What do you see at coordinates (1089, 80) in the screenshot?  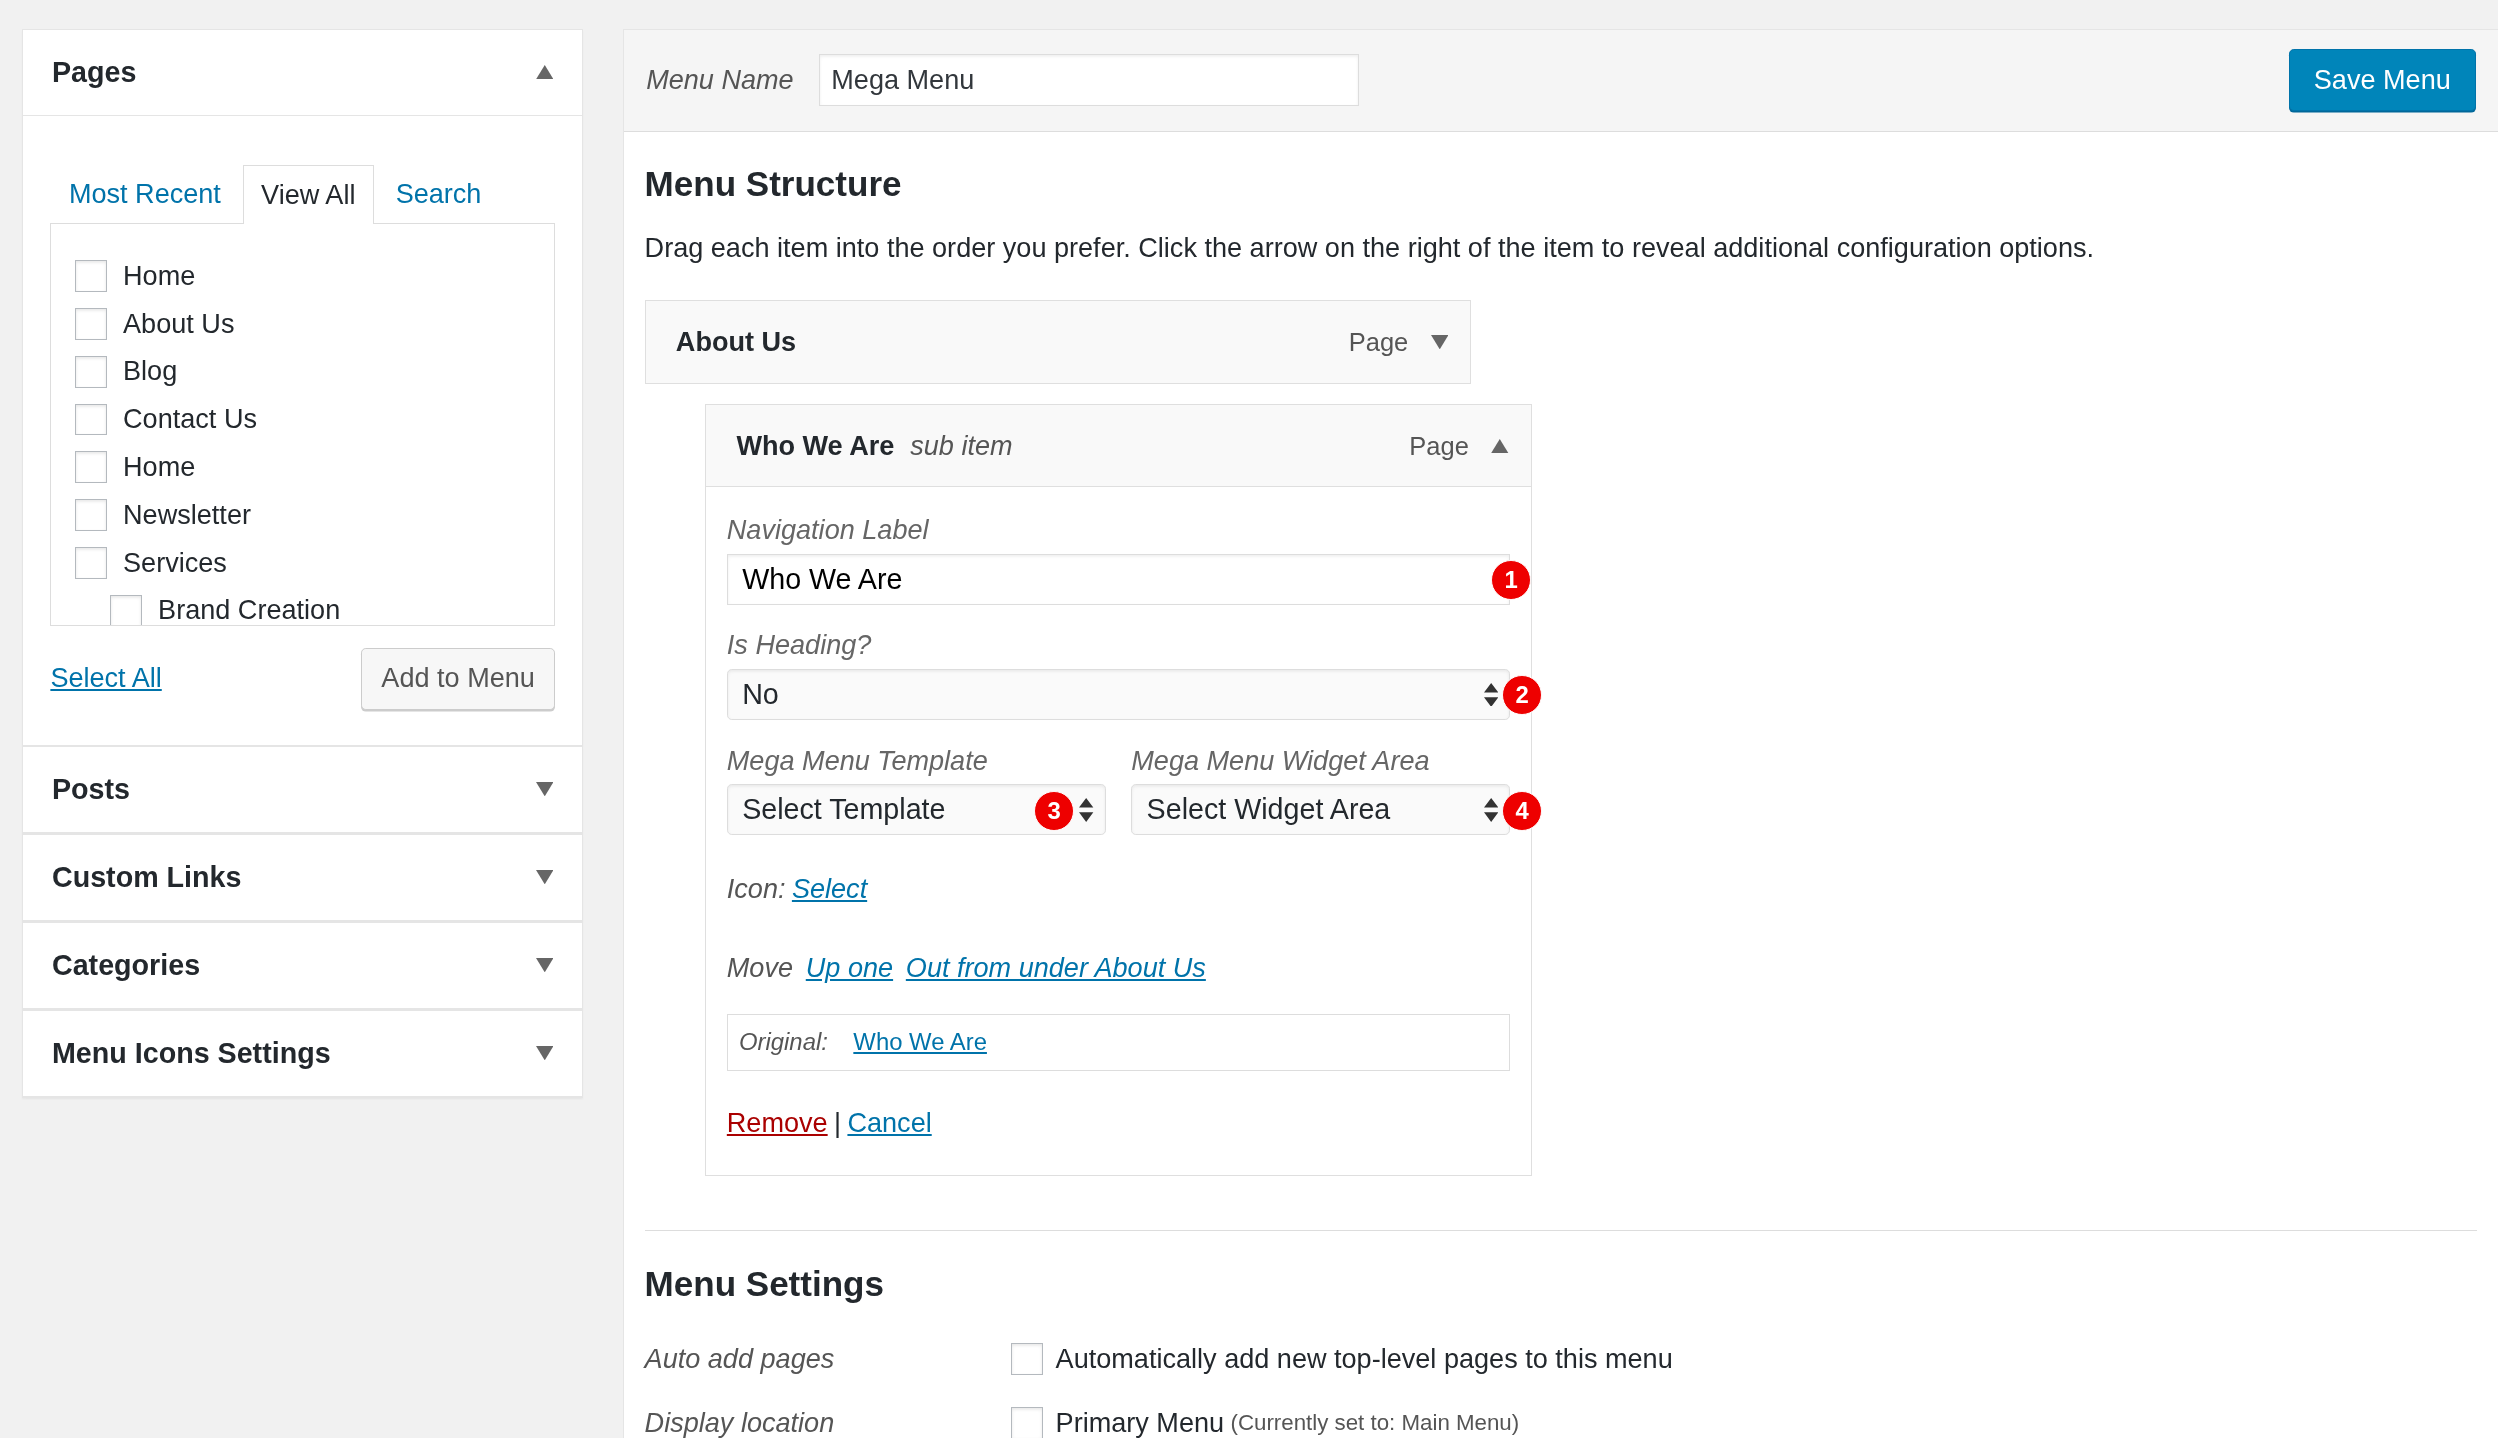 I see `menu-name-field: Mega Menu` at bounding box center [1089, 80].